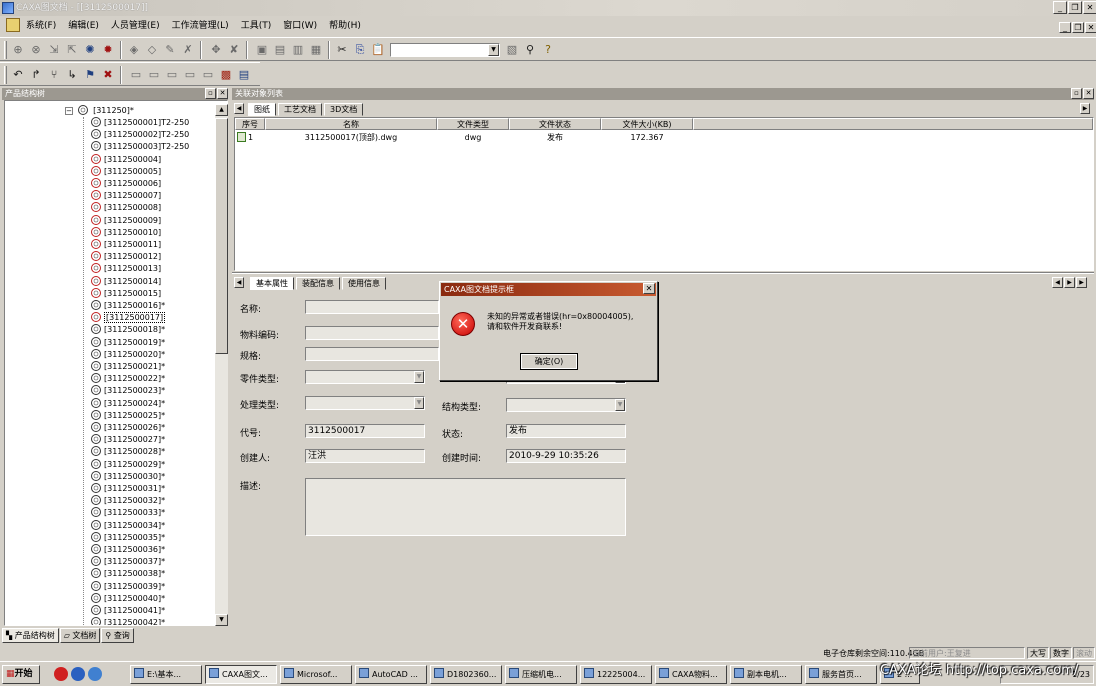  I want to click on tree-item: [3112500029]*, so click(128, 464).